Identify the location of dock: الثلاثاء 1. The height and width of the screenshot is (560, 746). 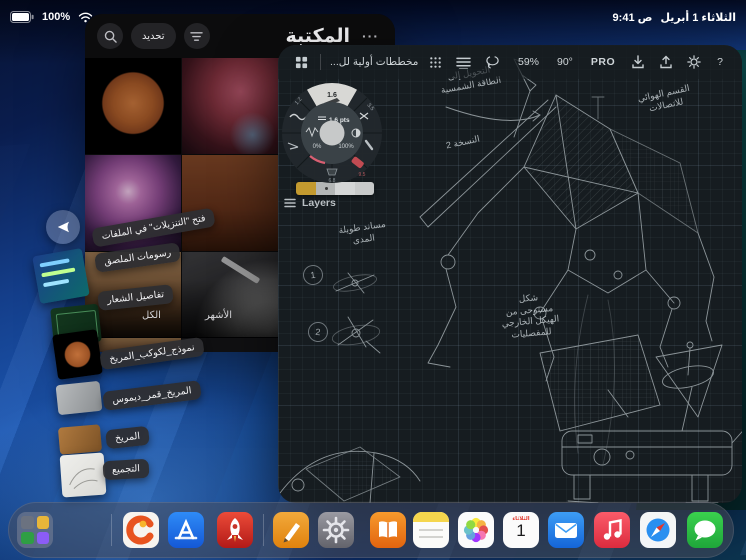
(371, 530).